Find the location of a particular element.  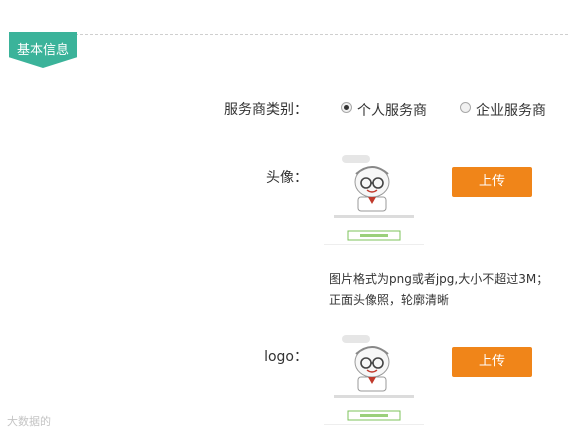

logo-upload-button: 上传 is located at coordinates (492, 362).